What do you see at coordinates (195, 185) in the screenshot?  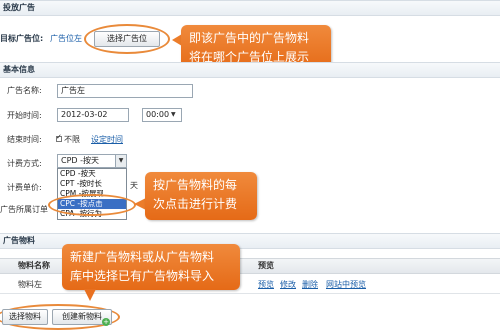 I see `callout-line: 按广告物料的每` at bounding box center [195, 185].